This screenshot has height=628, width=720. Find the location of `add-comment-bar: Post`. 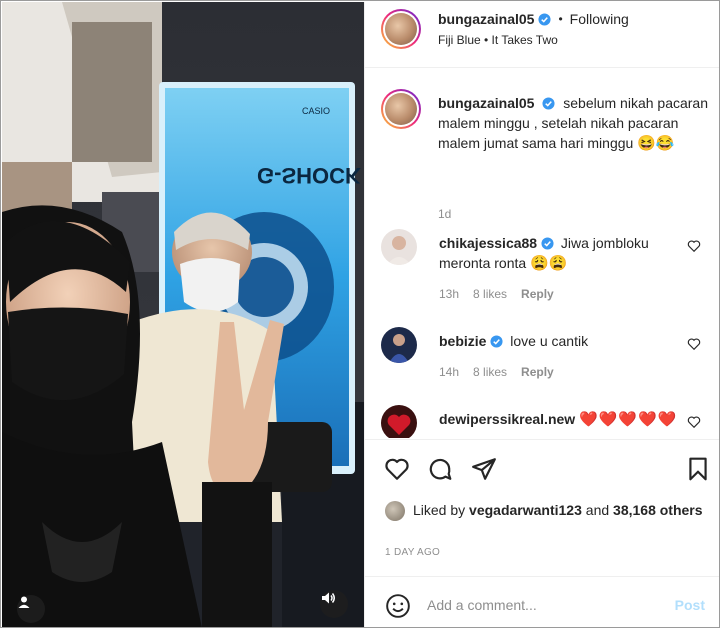

add-comment-bar: Post is located at coordinates (542, 601).